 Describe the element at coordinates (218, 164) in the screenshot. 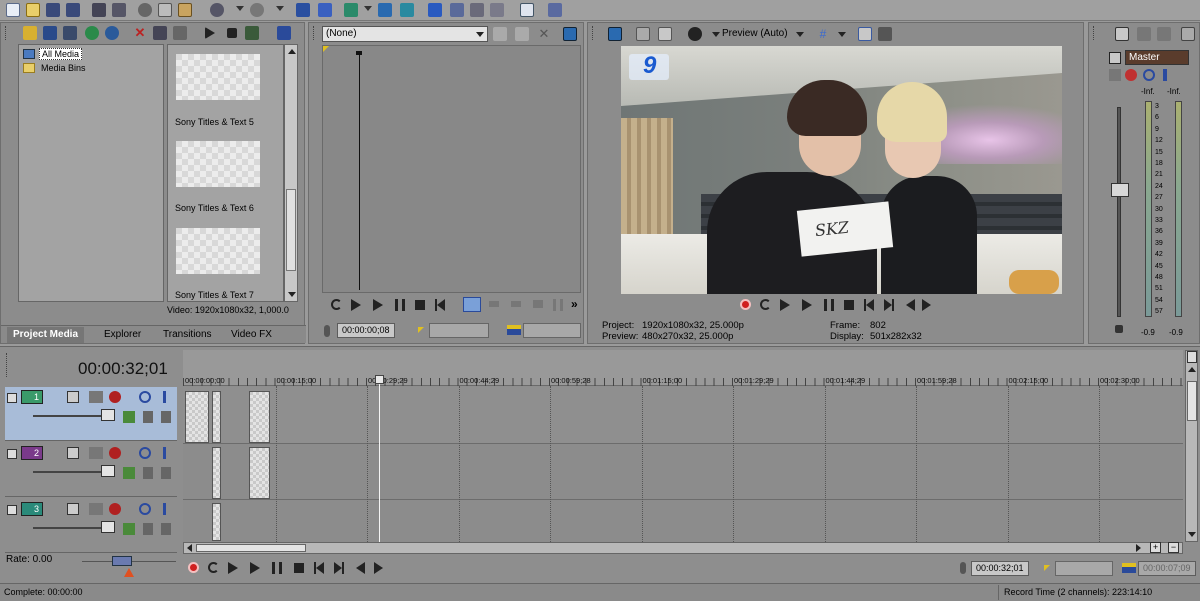

I see `media-thumbnail` at that location.